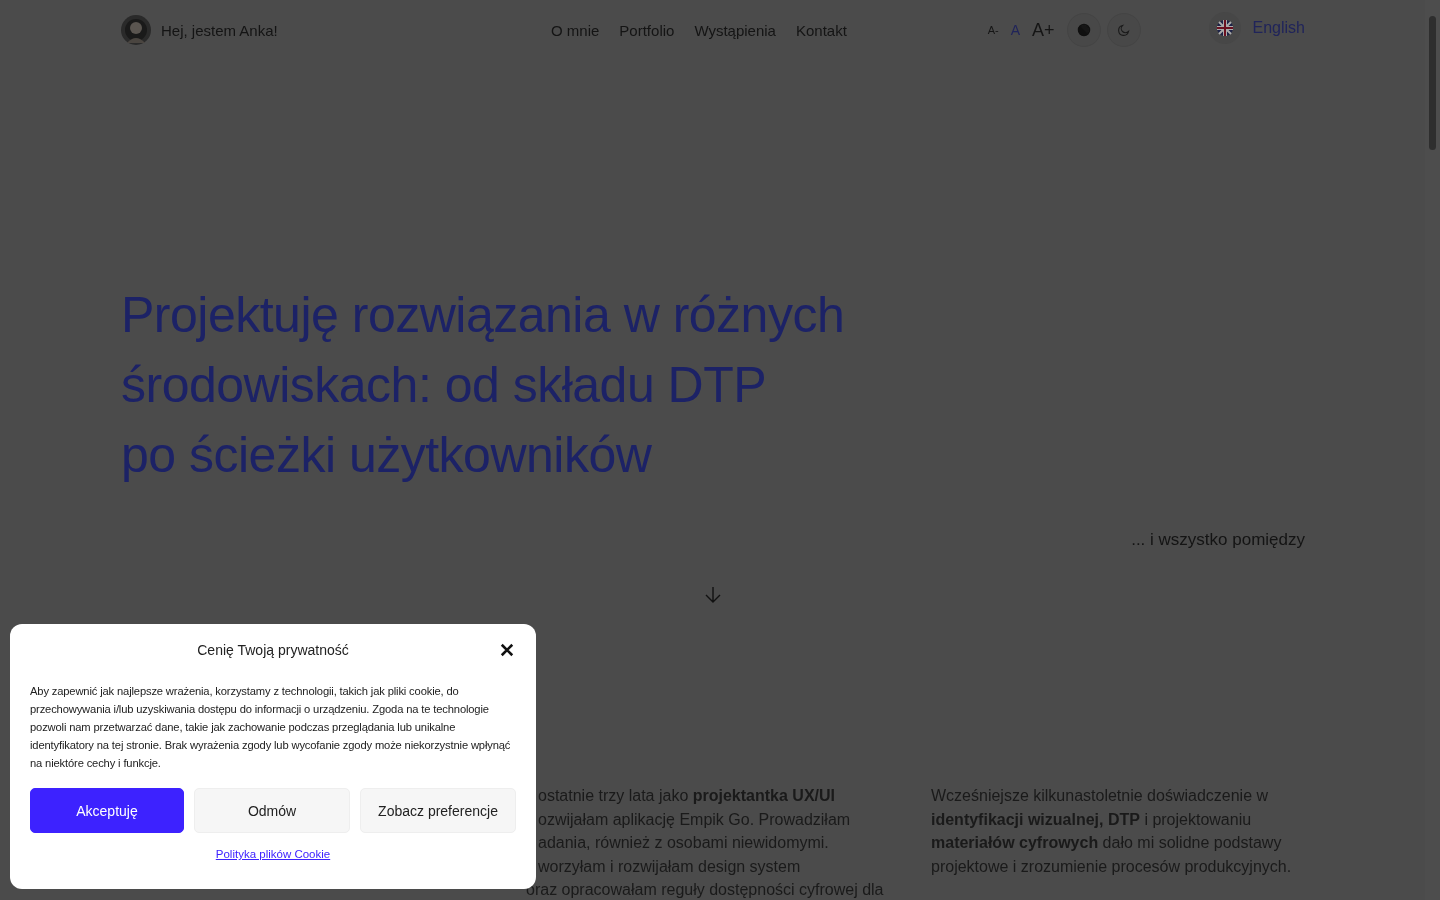 This screenshot has width=1440, height=900. Describe the element at coordinates (713, 595) in the screenshot. I see `down-arrow-icon` at that location.